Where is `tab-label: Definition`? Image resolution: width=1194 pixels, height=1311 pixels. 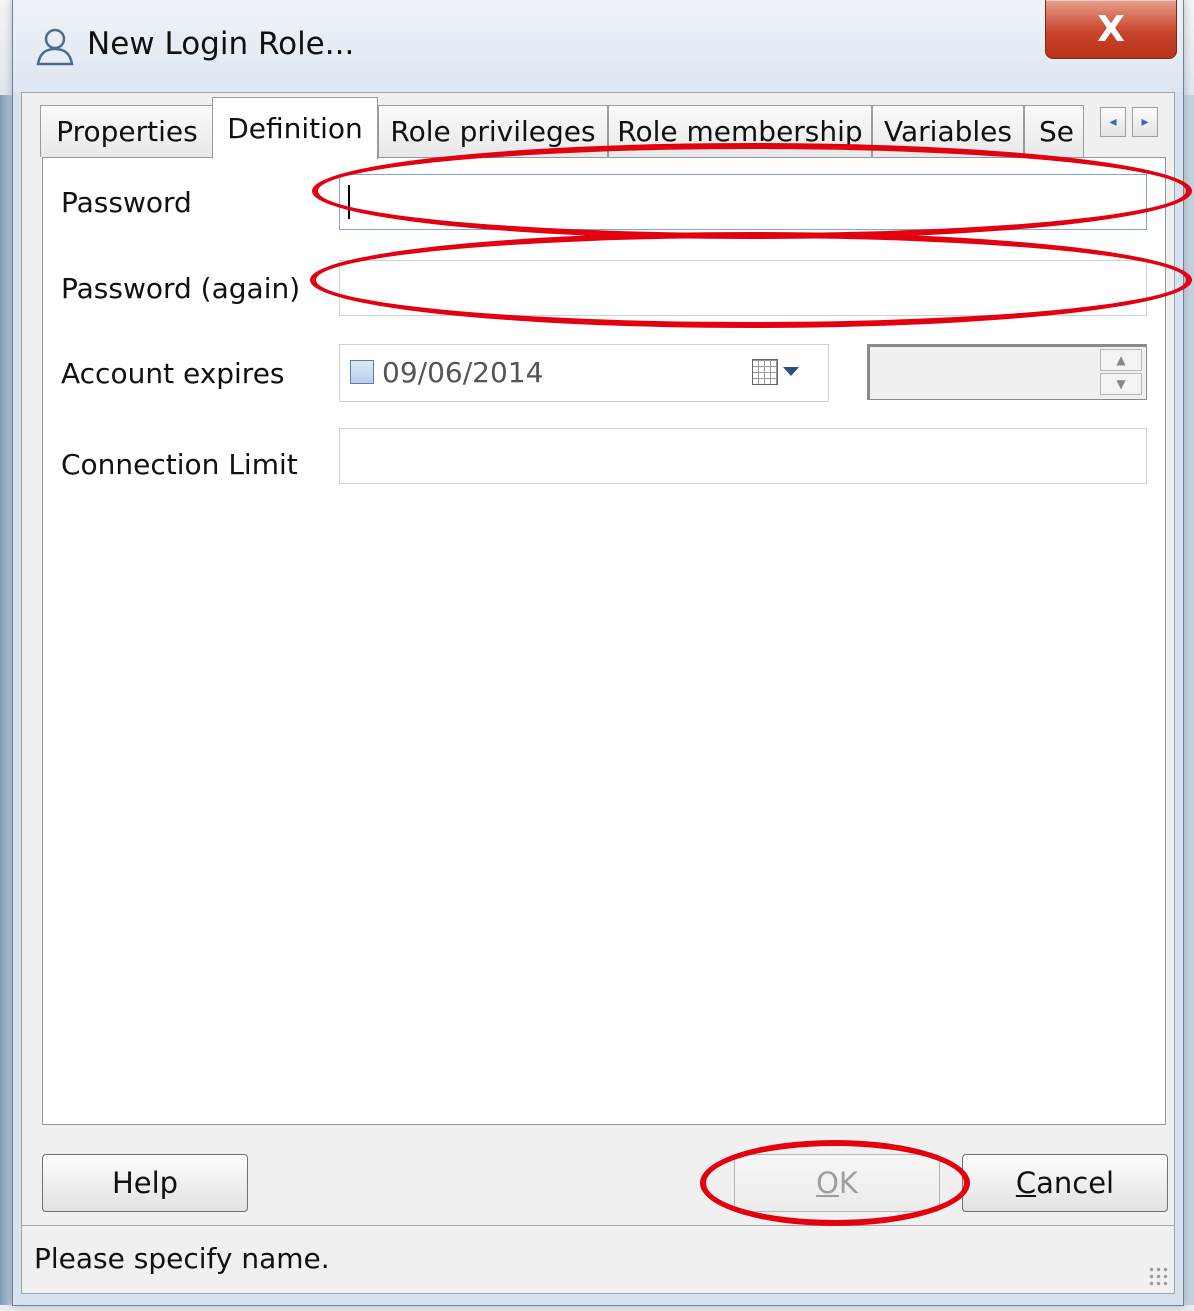 tab-label: Definition is located at coordinates (295, 128).